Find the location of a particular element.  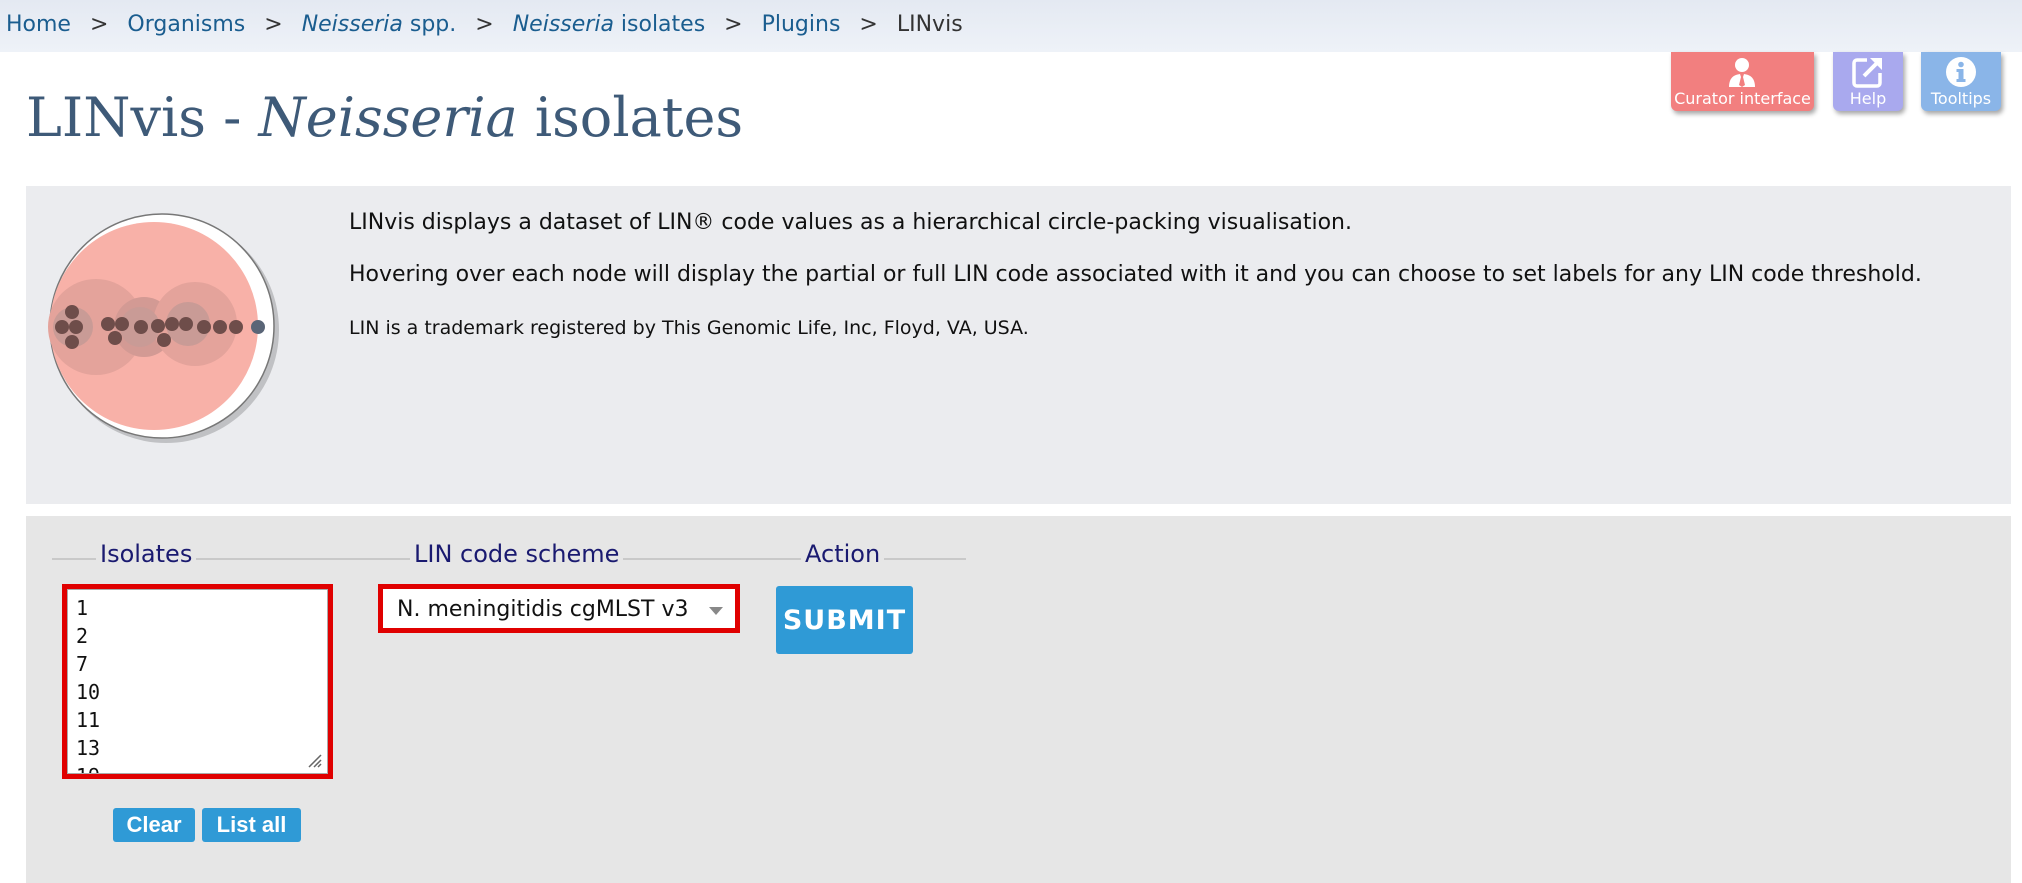

breadcrumb-current: LINvis is located at coordinates (929, 24).